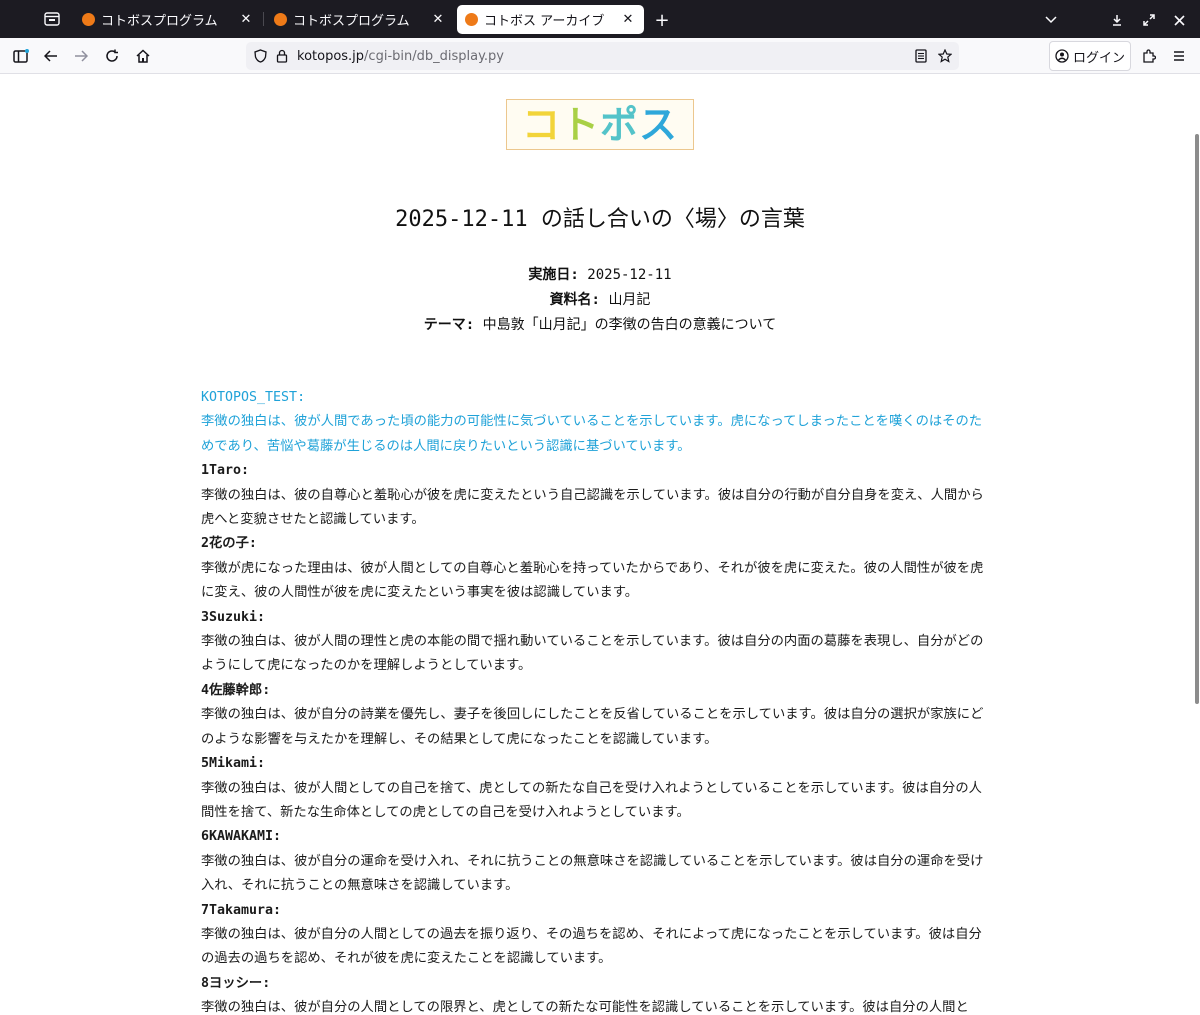 The width and height of the screenshot is (1200, 1015). What do you see at coordinates (659, 124) in the screenshot?
I see `logo-char: ス` at bounding box center [659, 124].